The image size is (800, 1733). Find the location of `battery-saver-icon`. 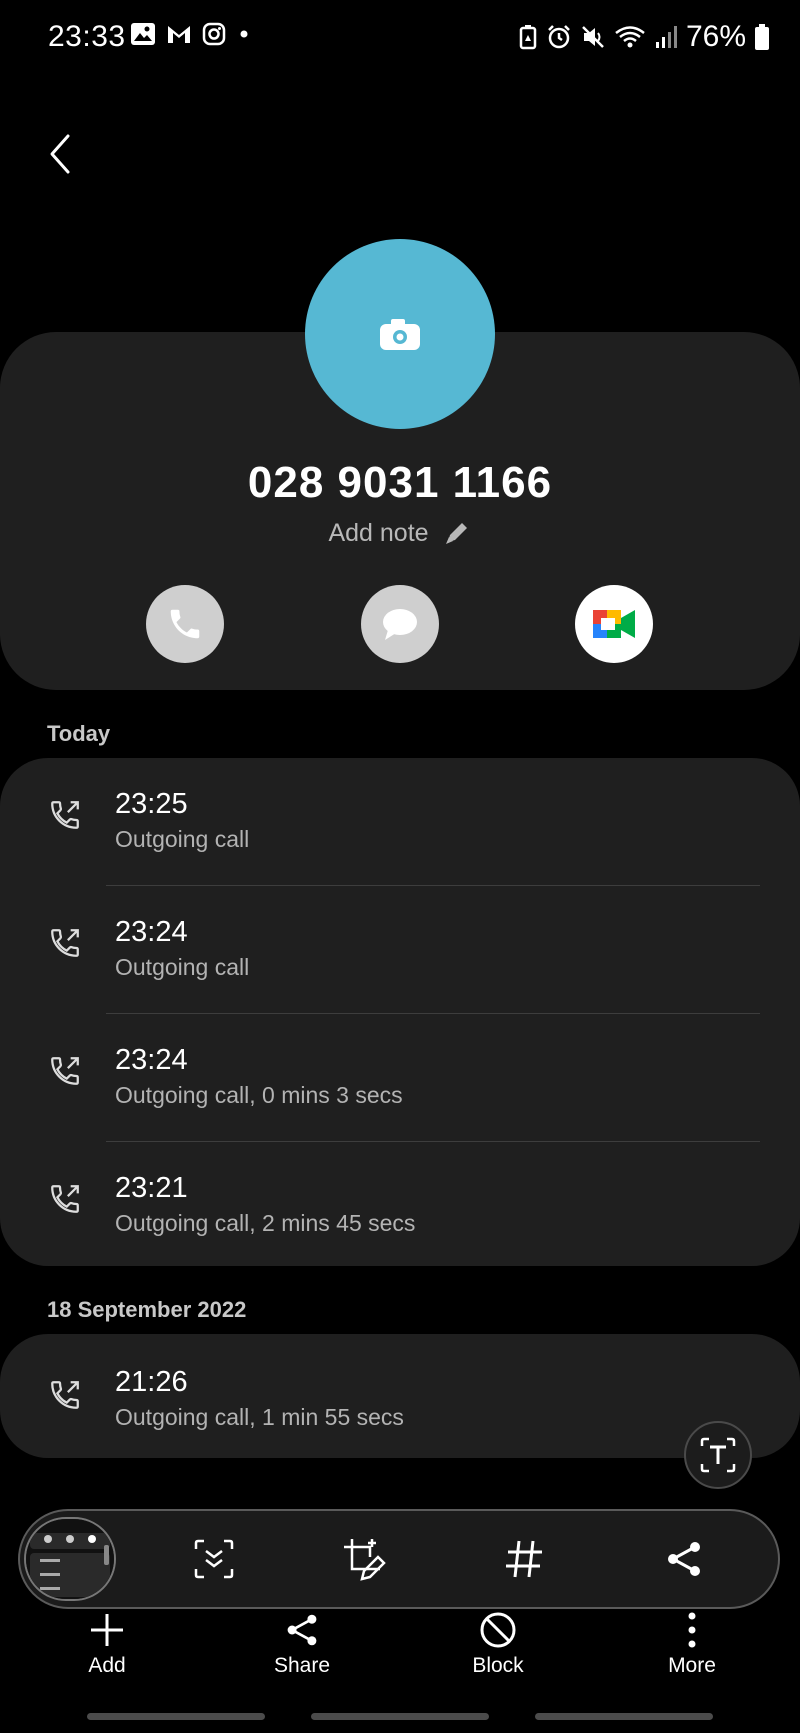

battery-saver-icon is located at coordinates (528, 37).